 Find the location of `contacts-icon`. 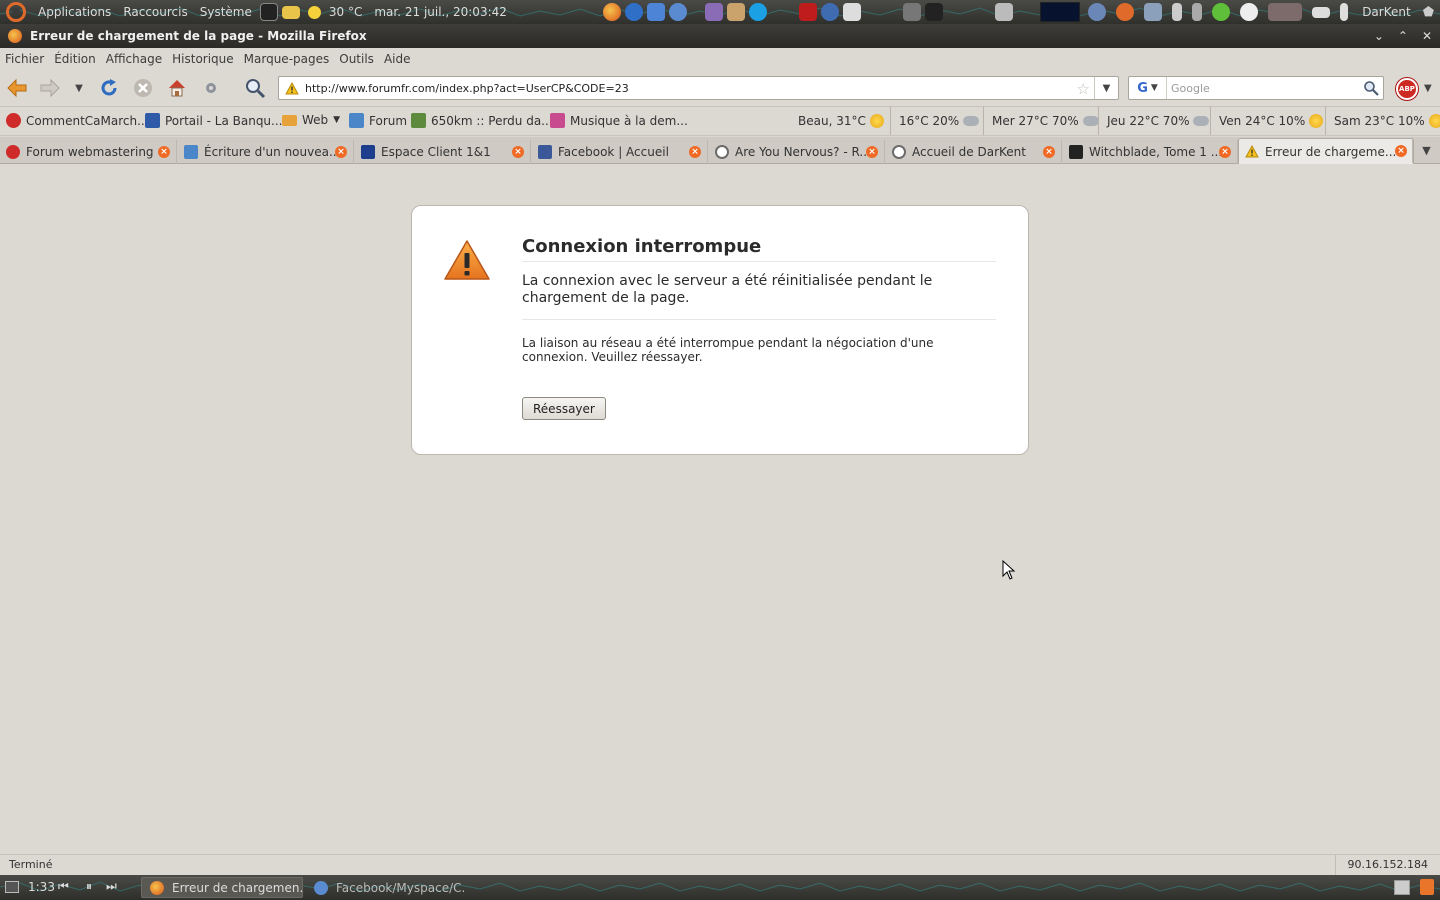

contacts-icon is located at coordinates (735, 12).